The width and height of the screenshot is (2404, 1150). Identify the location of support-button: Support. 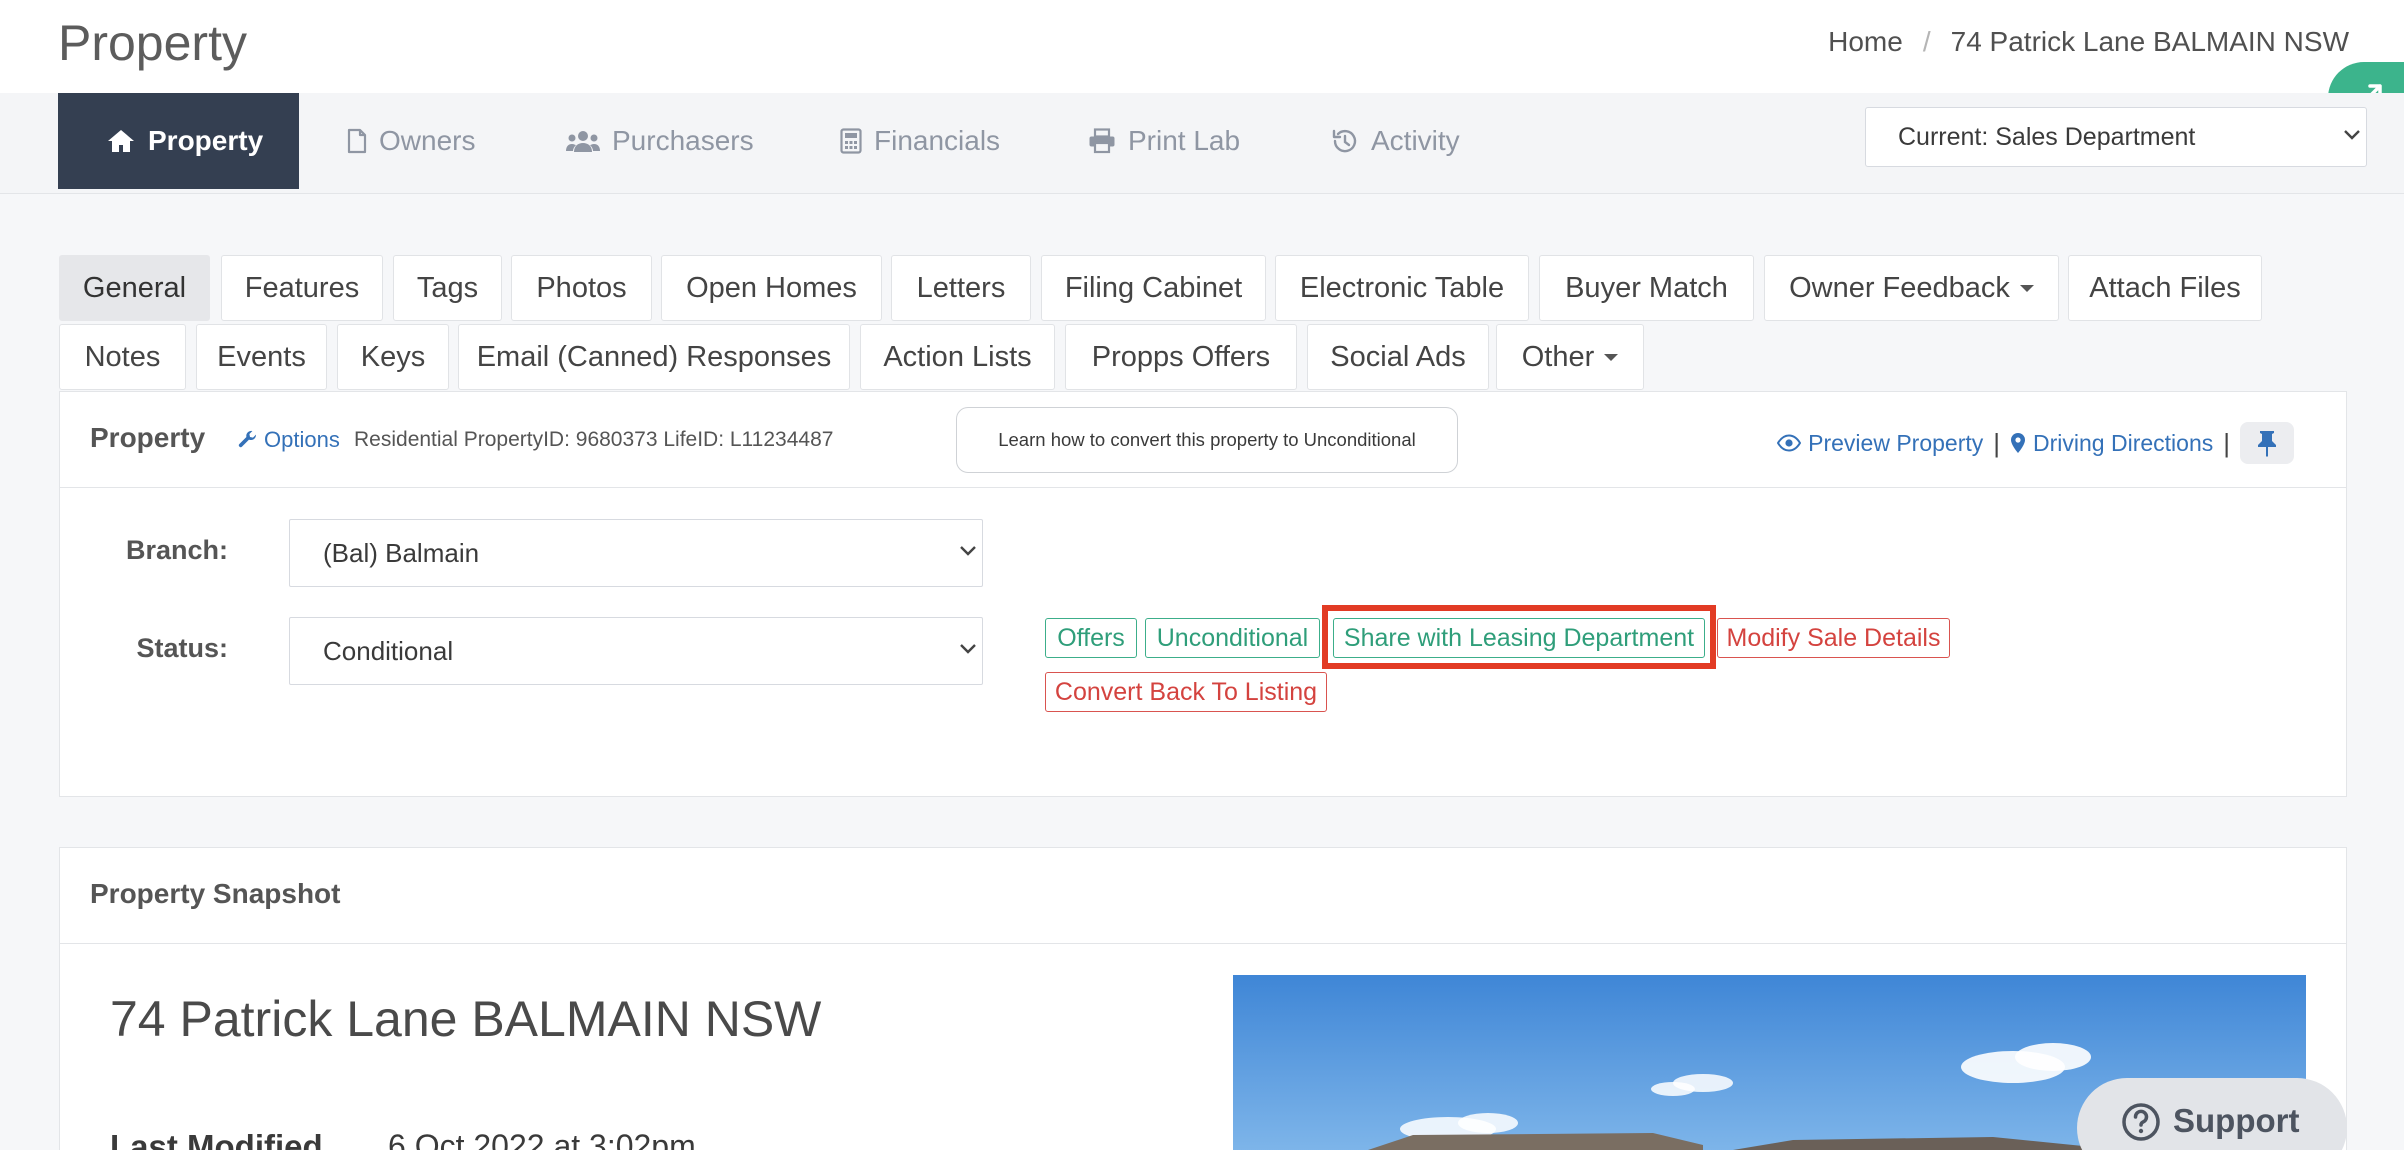
(2212, 1114).